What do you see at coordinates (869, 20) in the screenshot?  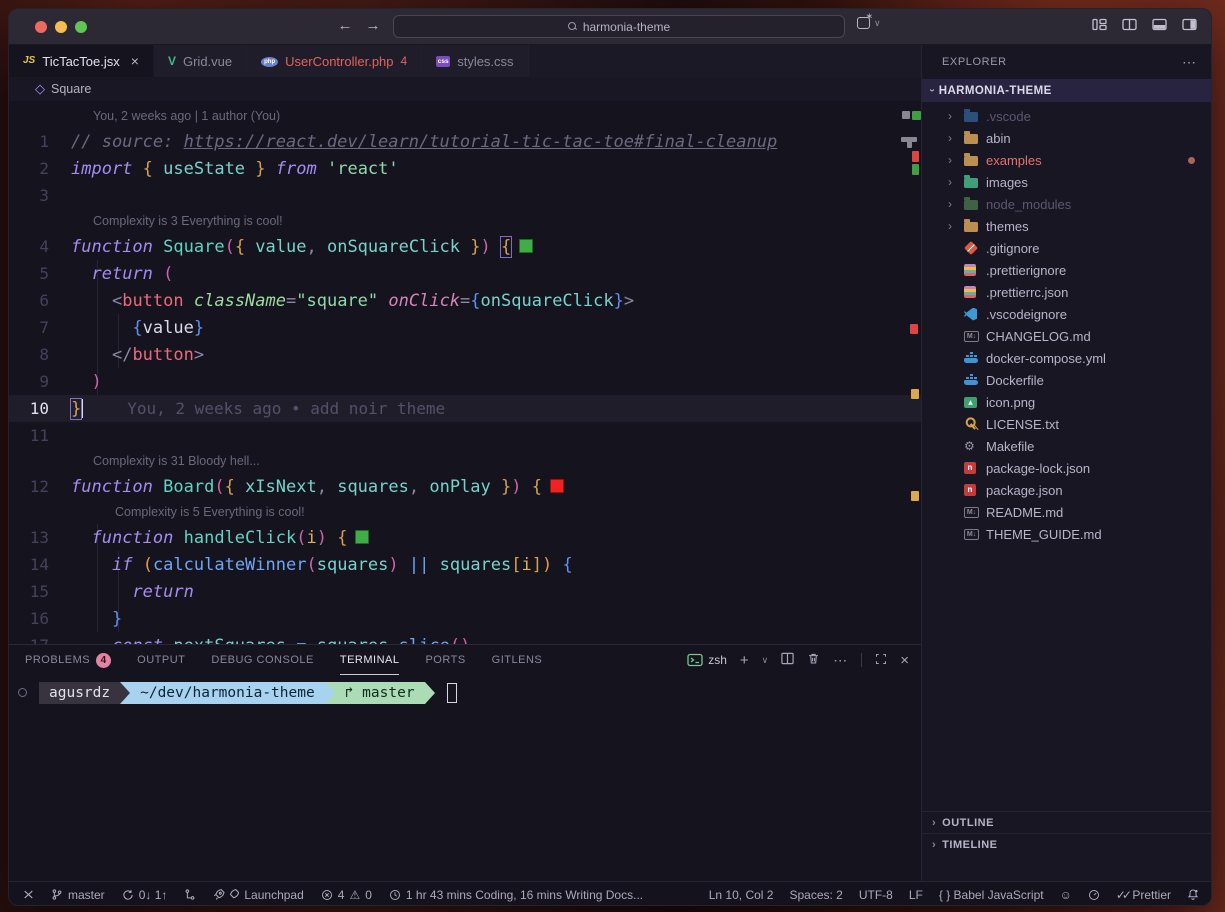 I see `copilot-menu: ∨` at bounding box center [869, 20].